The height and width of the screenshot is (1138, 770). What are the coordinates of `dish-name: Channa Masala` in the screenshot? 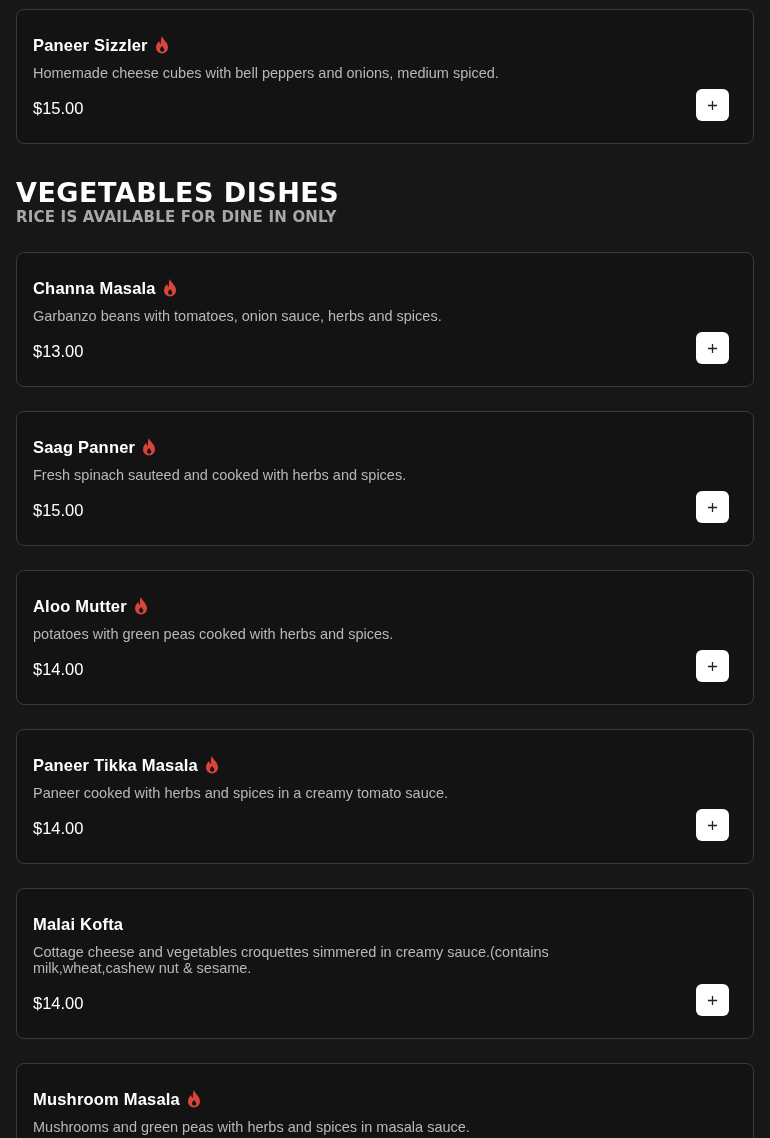 It's located at (94, 288).